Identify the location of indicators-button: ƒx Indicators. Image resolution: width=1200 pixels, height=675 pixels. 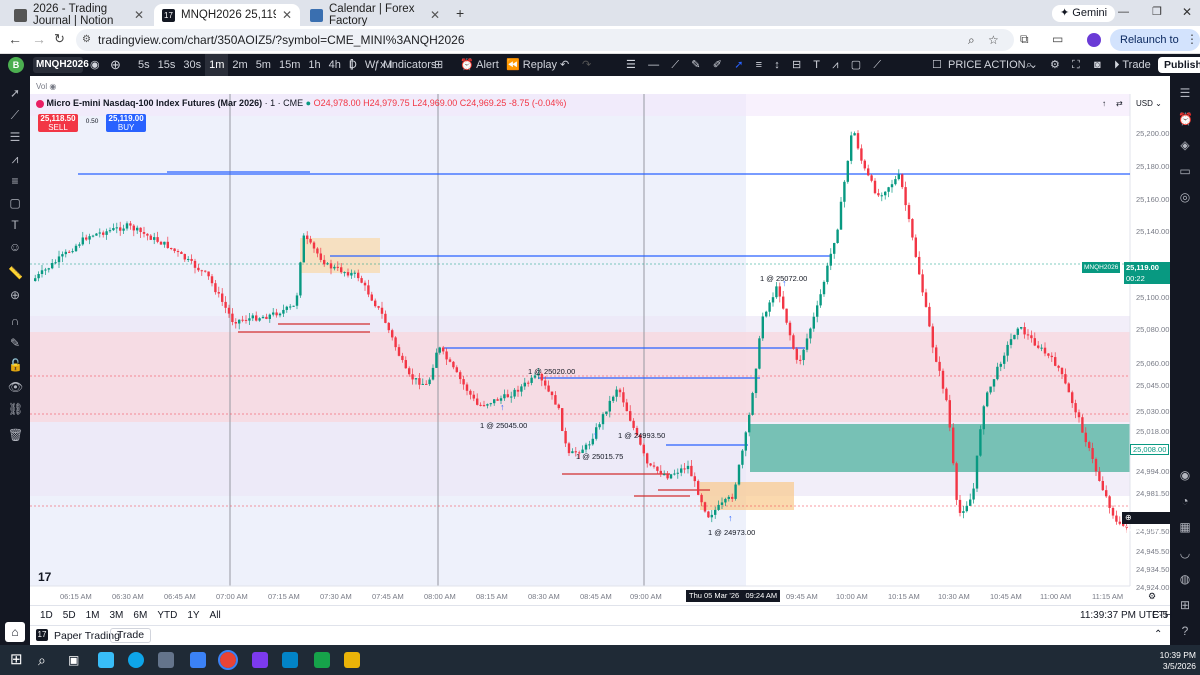
(405, 65).